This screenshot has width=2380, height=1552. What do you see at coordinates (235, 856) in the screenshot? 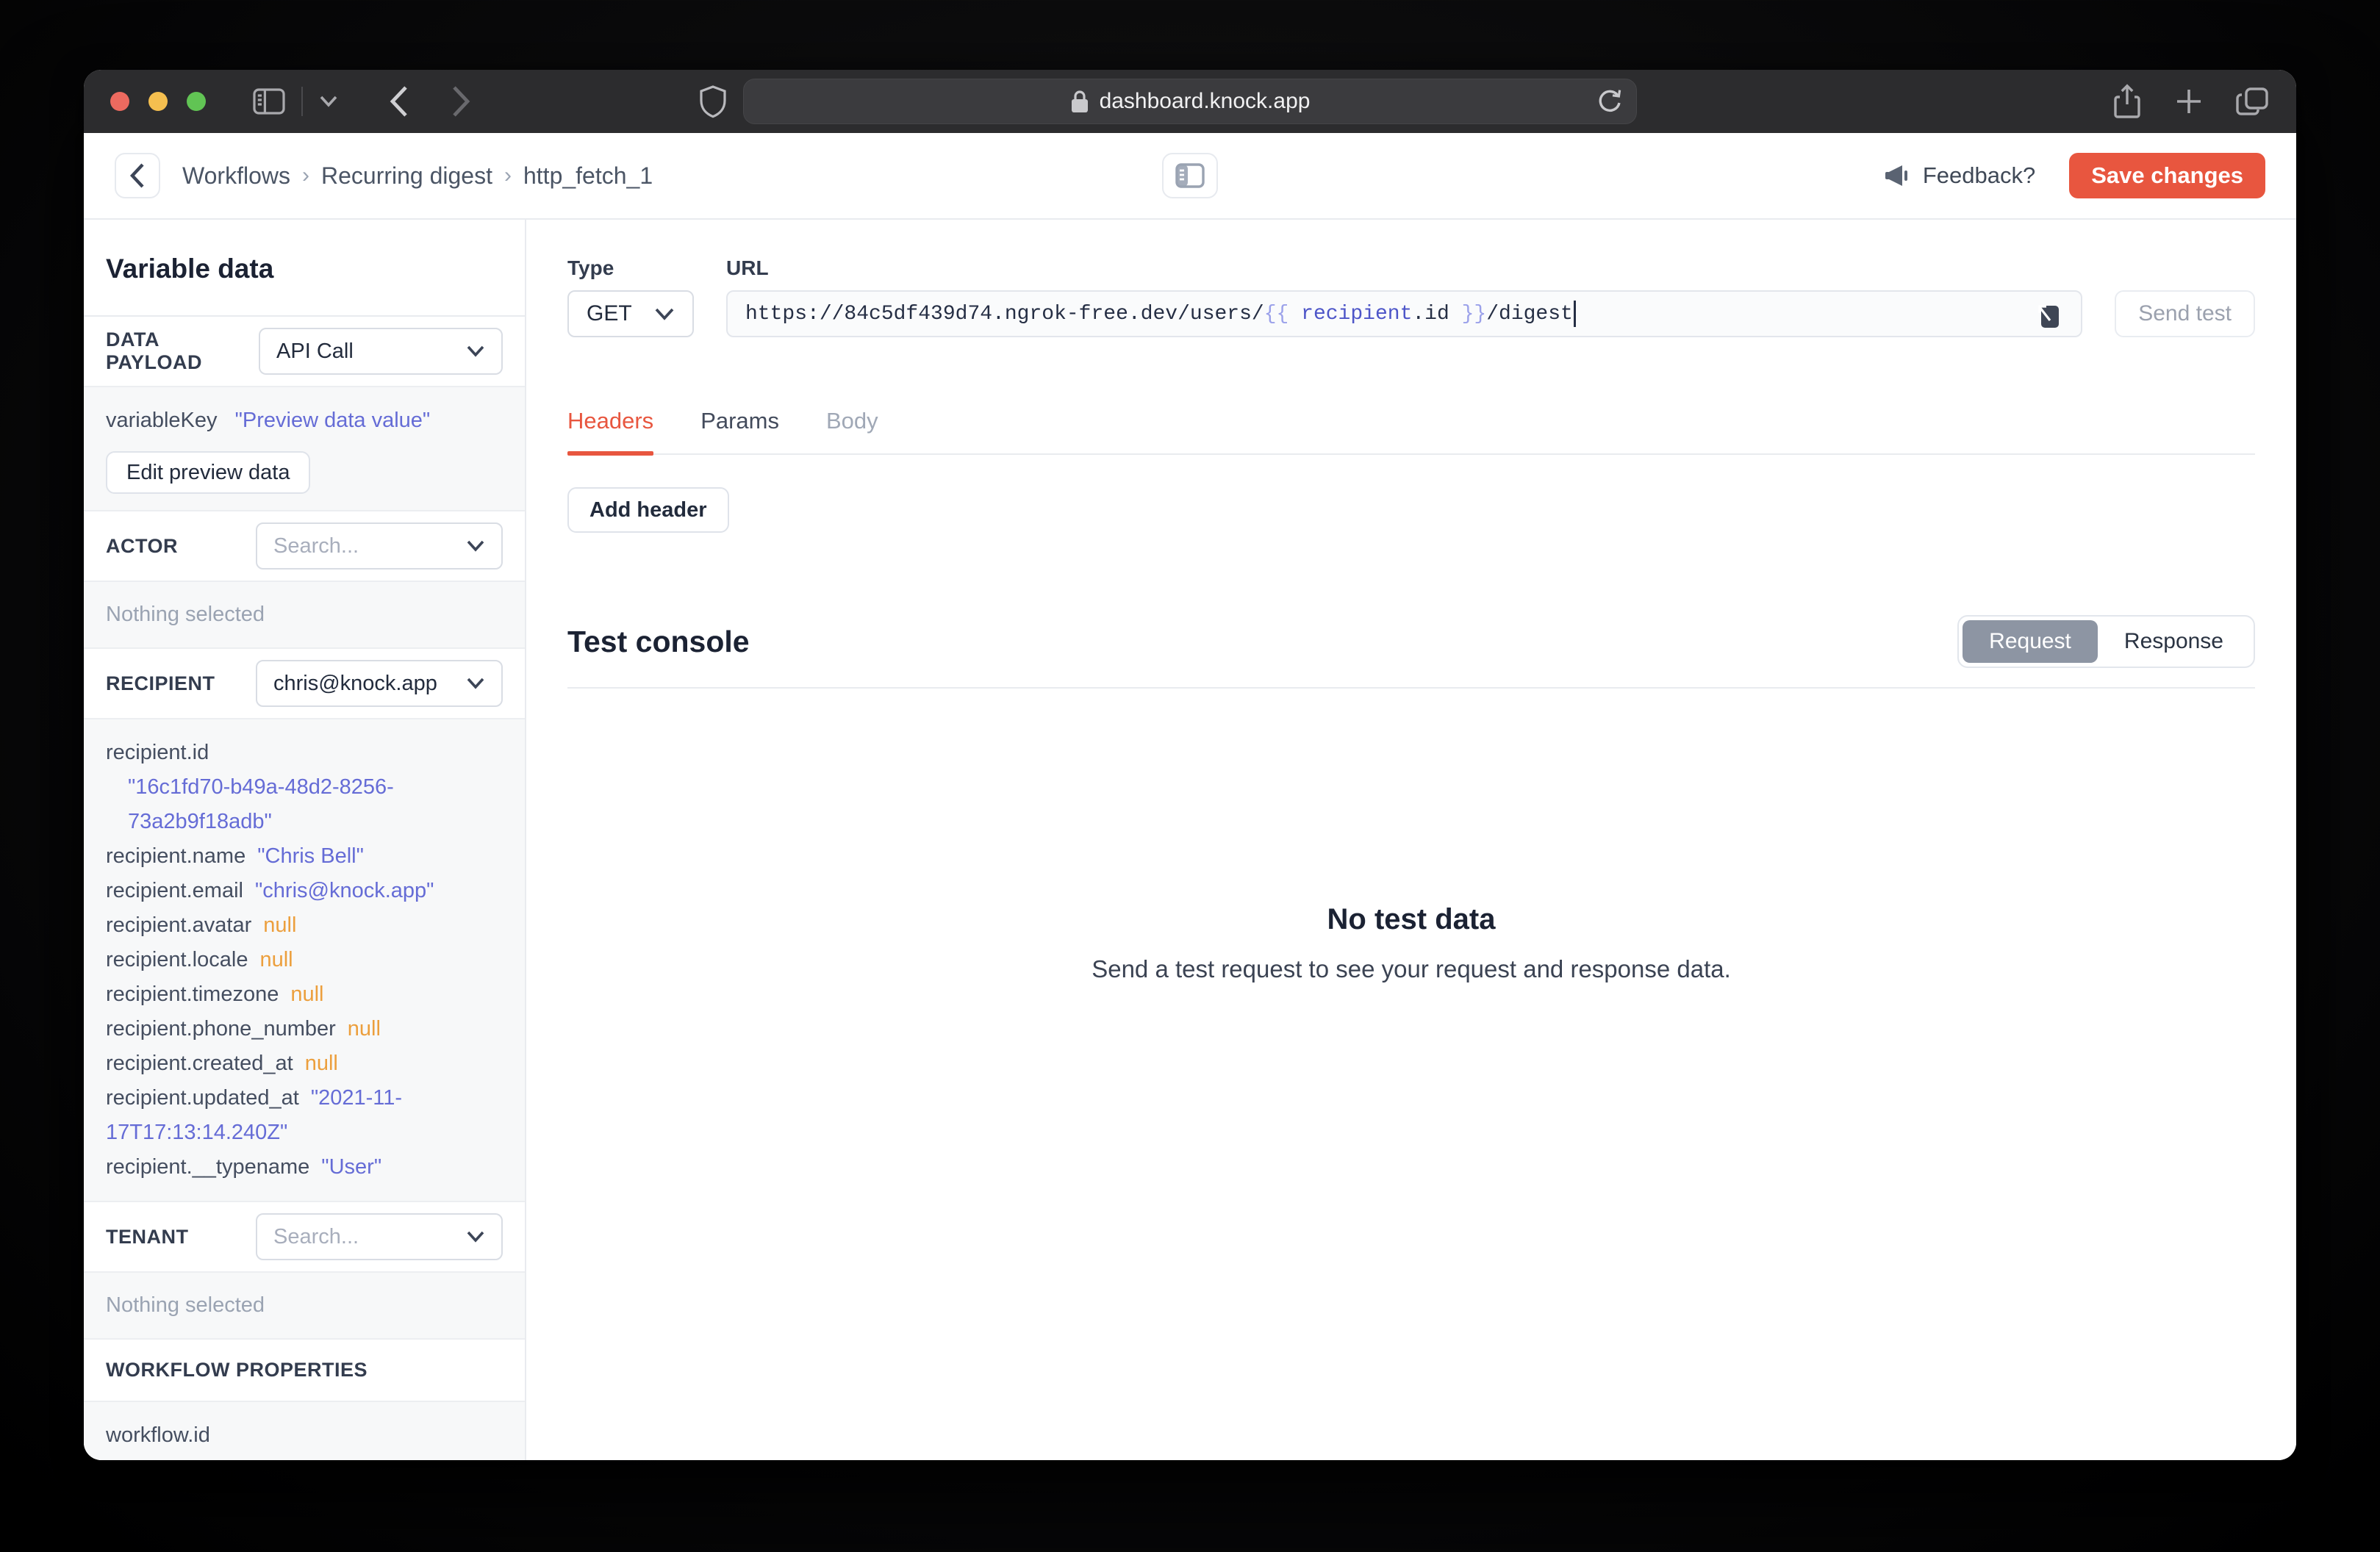
I see `data-row: recipient.name "Chris Bell"` at bounding box center [235, 856].